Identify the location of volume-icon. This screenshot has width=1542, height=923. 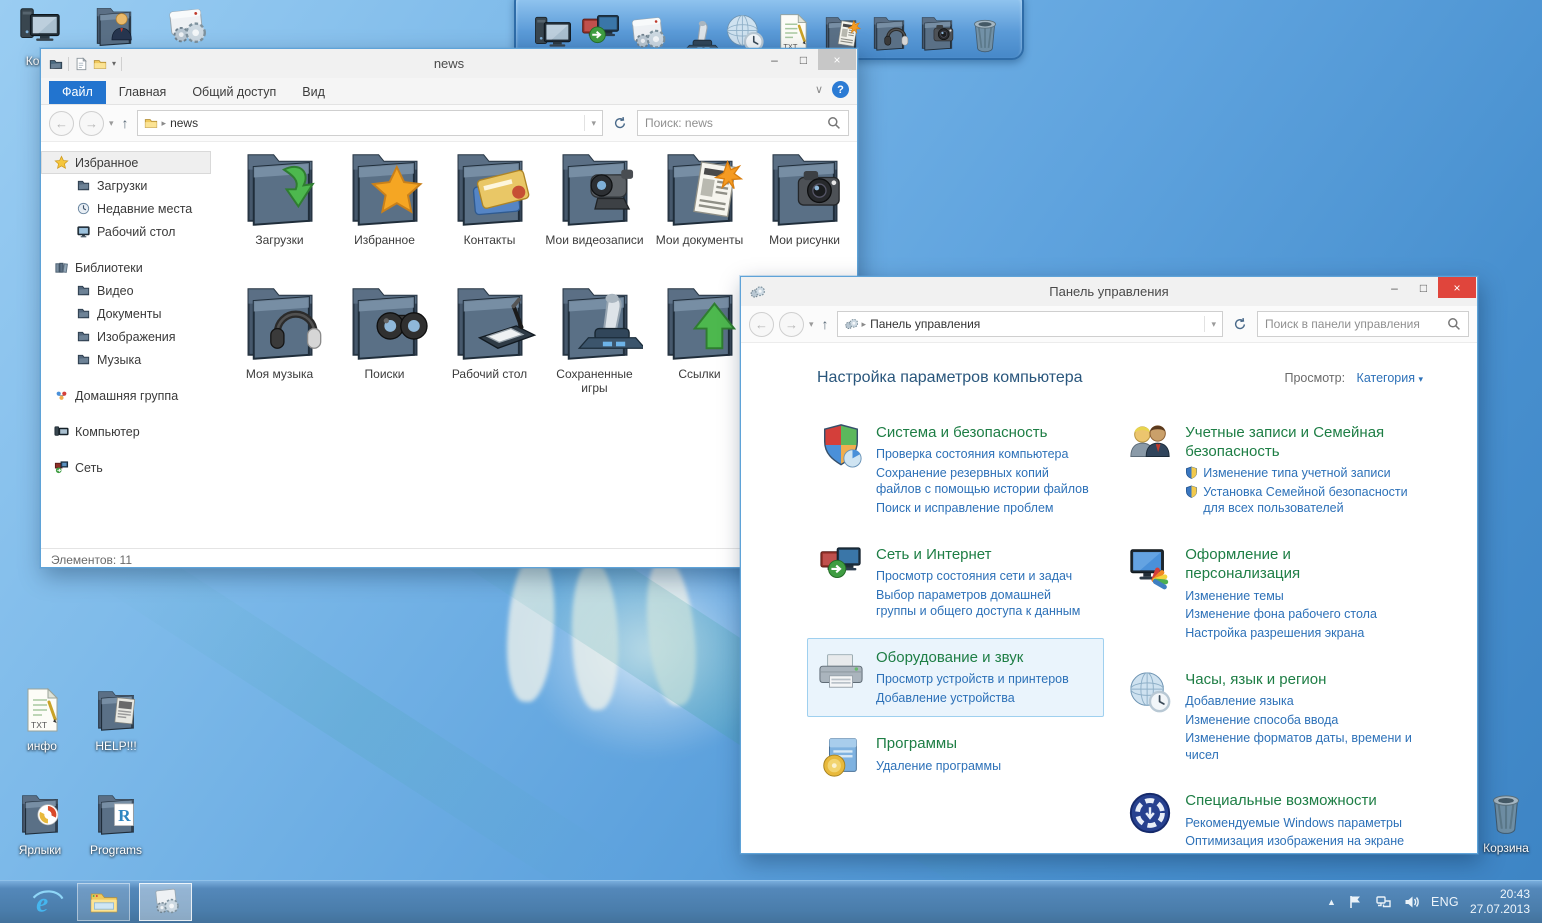
(1411, 902).